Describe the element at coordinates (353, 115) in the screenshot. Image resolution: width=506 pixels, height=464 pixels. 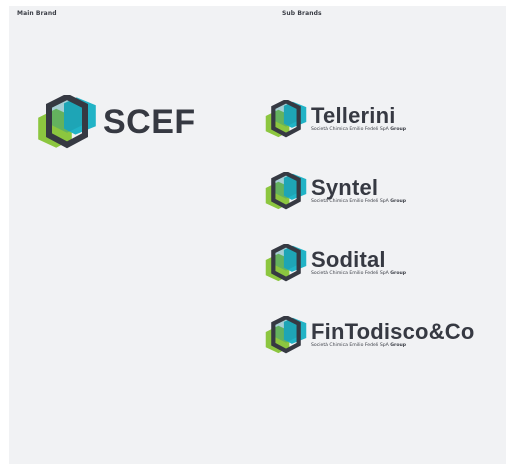
I see `sub-brand-name: Tellerini` at that location.